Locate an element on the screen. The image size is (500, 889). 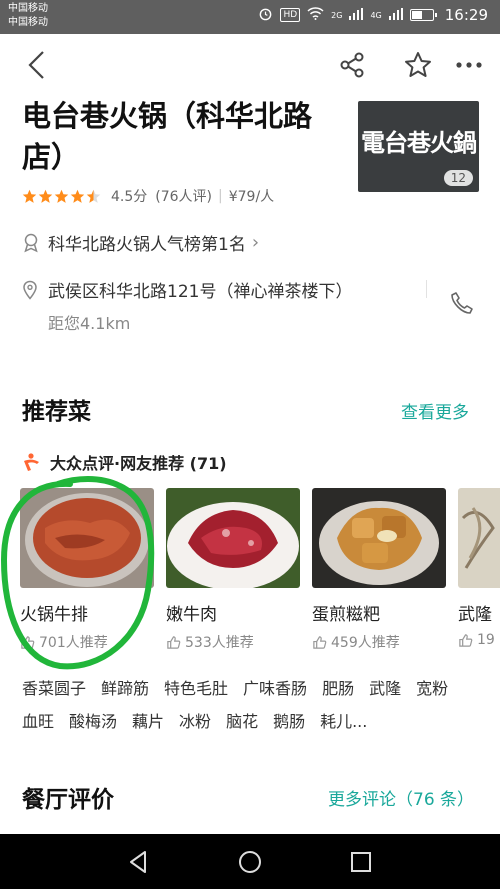
chevron-right-icon: › is located at coordinates (255, 242).